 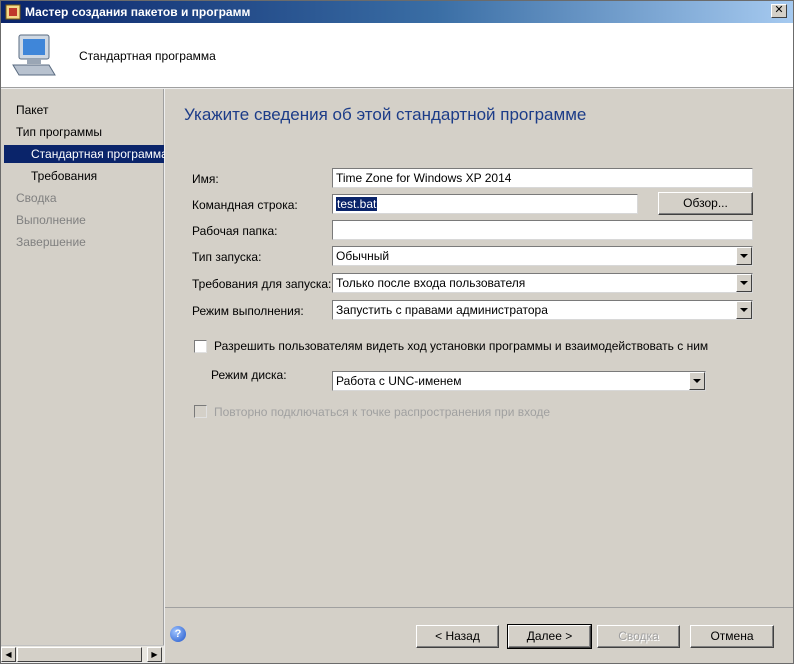 I want to click on command-line-value: test.bat, so click(x=357, y=204).